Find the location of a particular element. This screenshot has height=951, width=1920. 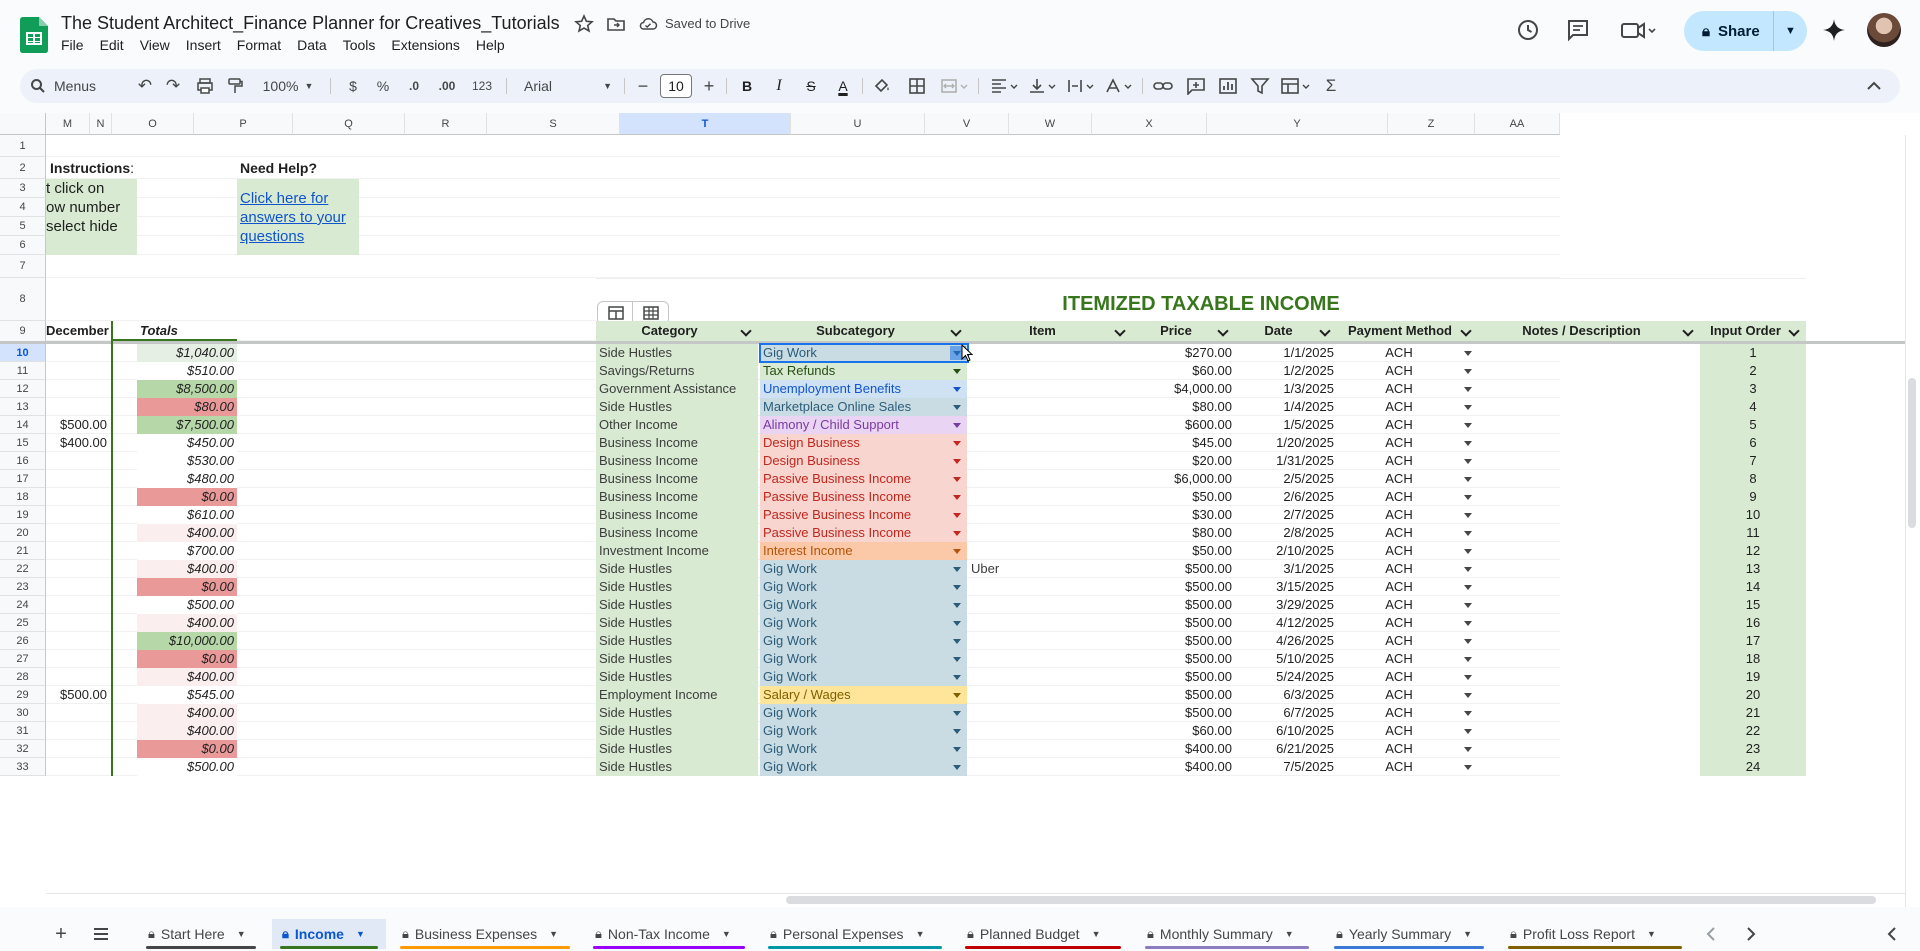

category-cell: Investment Income is located at coordinates (677, 551).